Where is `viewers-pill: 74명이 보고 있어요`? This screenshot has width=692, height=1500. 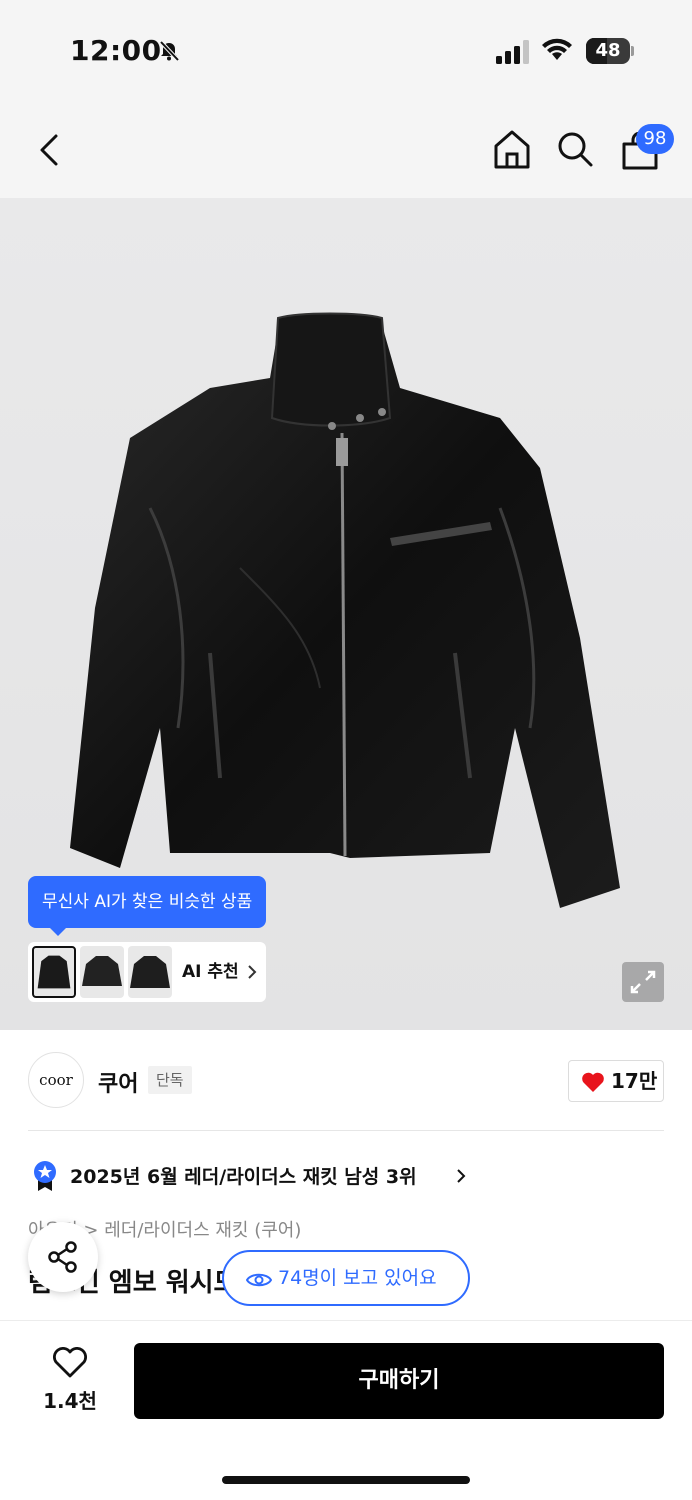 viewers-pill: 74명이 보고 있어요 is located at coordinates (346, 1278).